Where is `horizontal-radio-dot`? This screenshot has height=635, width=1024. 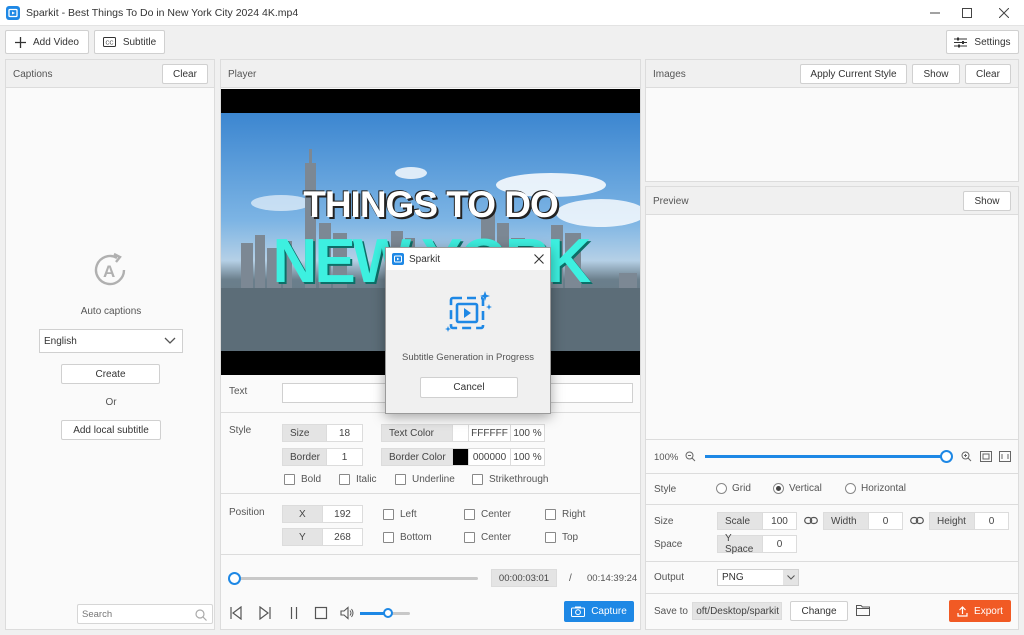 horizontal-radio-dot is located at coordinates (850, 488).